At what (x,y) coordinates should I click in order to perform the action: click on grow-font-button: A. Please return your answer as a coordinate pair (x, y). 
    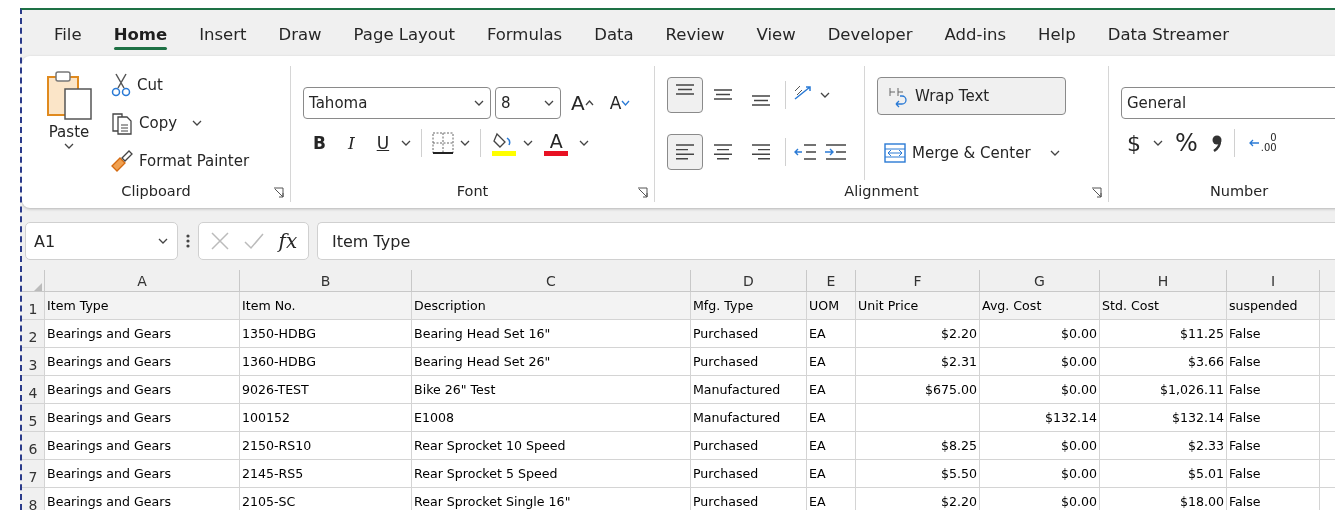
    Looking at the image, I should click on (582, 103).